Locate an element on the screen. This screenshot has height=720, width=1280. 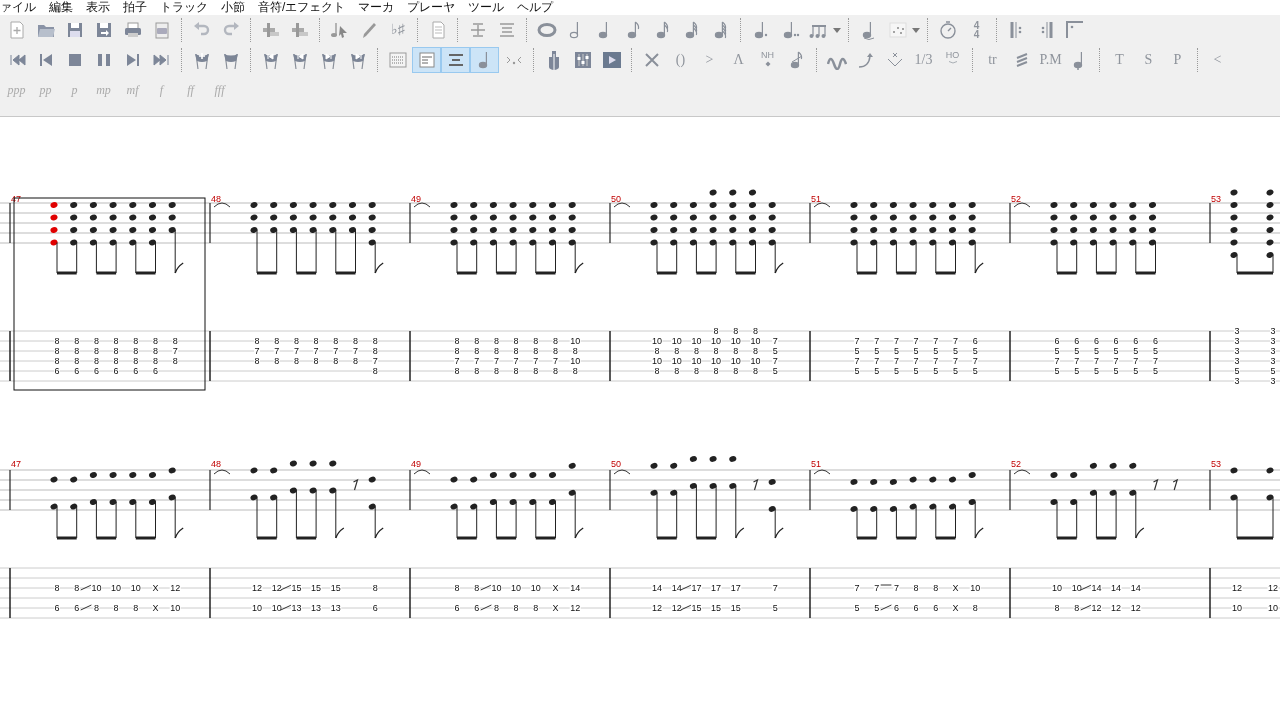
toolbar-button: 1/3 is located at coordinates (923, 60).